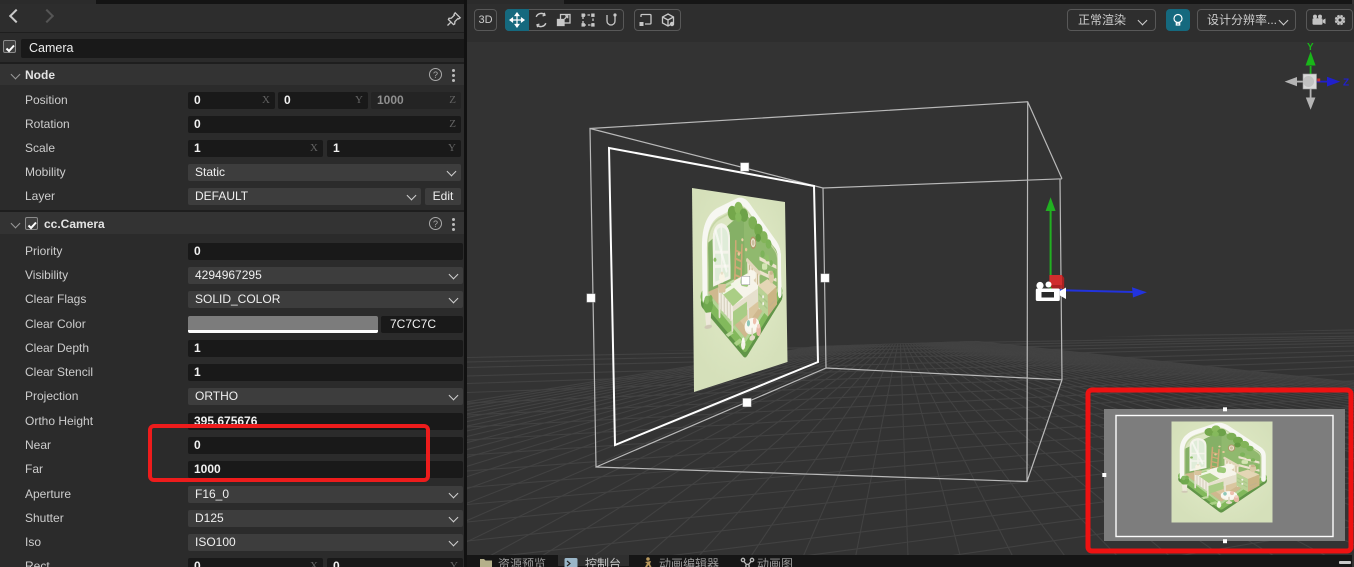 Image resolution: width=1354 pixels, height=567 pixels. What do you see at coordinates (1310, 47) in the screenshot?
I see `svg-text: Y` at bounding box center [1310, 47].